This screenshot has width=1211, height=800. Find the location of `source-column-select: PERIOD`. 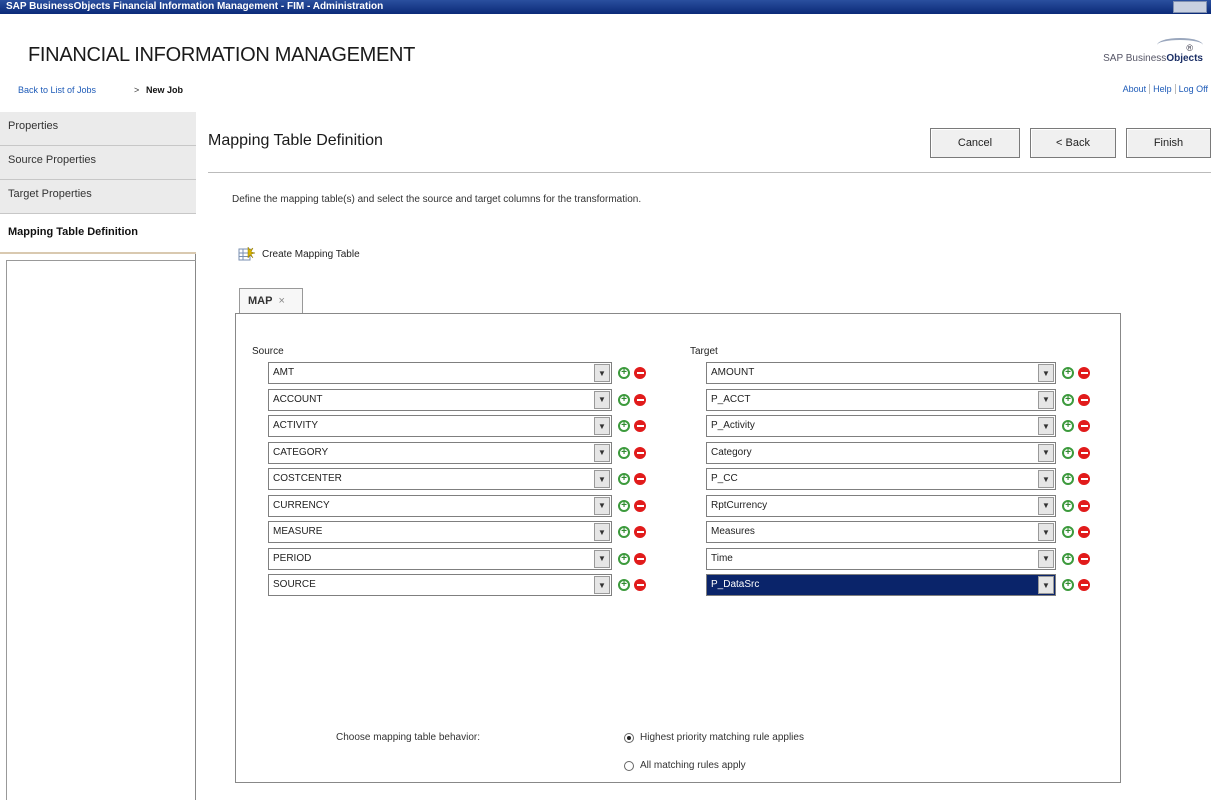

source-column-select: PERIOD is located at coordinates (440, 558).